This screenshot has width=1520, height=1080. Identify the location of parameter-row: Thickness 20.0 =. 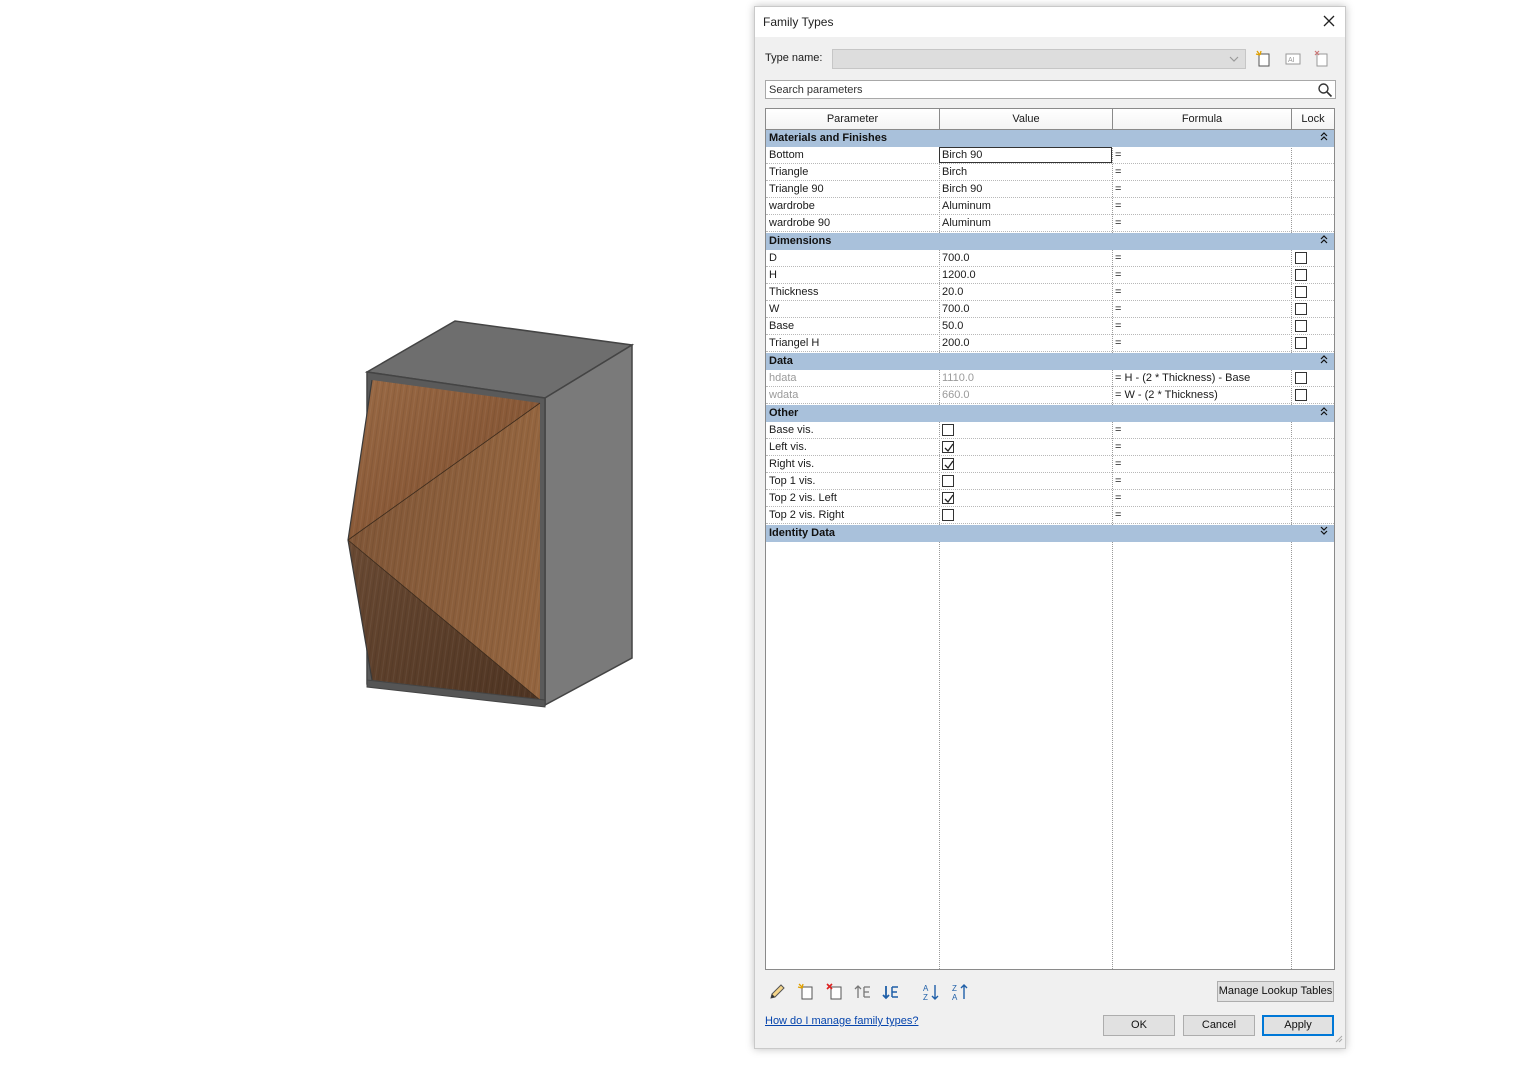
(1050, 292).